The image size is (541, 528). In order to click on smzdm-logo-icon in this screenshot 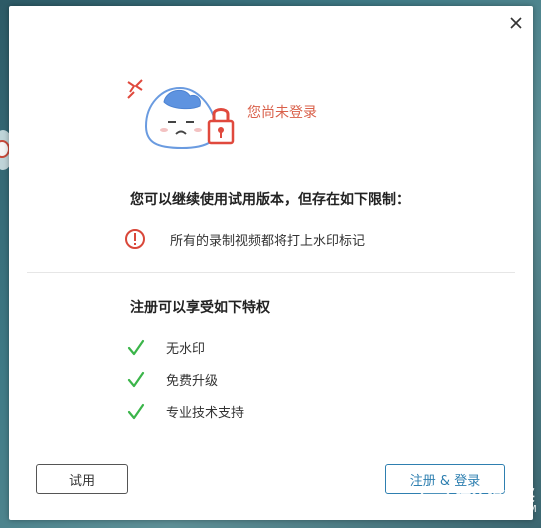, I will do `click(435, 501)`.